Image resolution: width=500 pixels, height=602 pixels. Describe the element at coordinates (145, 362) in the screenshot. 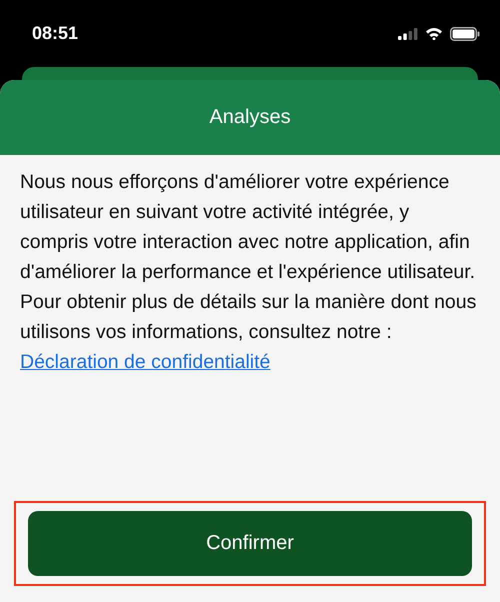

I see `privacy-link: Déclaration de confidentialité` at that location.